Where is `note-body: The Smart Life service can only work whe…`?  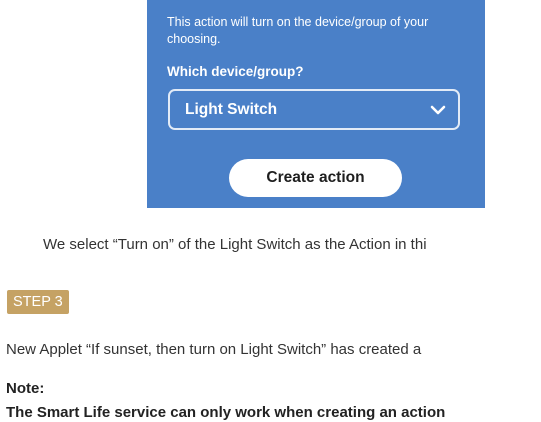
note-body: The Smart Life service can only work whe… is located at coordinates (226, 412).